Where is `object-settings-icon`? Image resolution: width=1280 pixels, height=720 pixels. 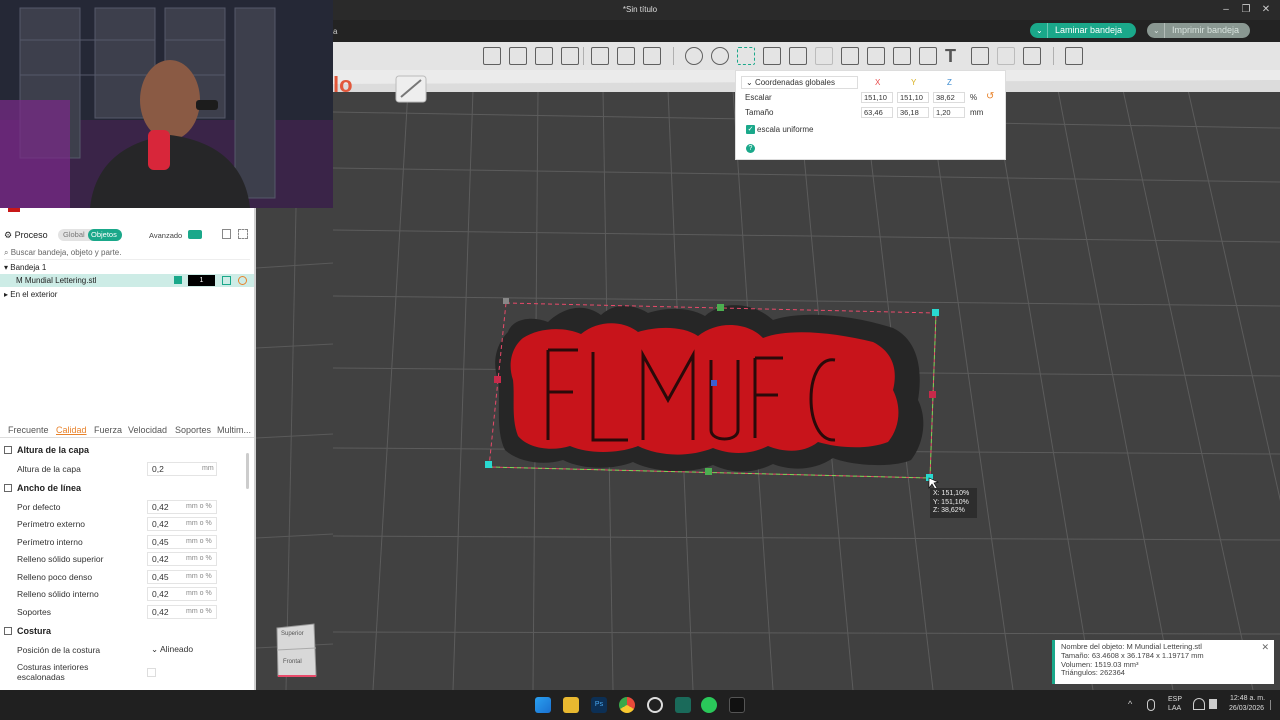
object-settings-icon is located at coordinates (226, 280).